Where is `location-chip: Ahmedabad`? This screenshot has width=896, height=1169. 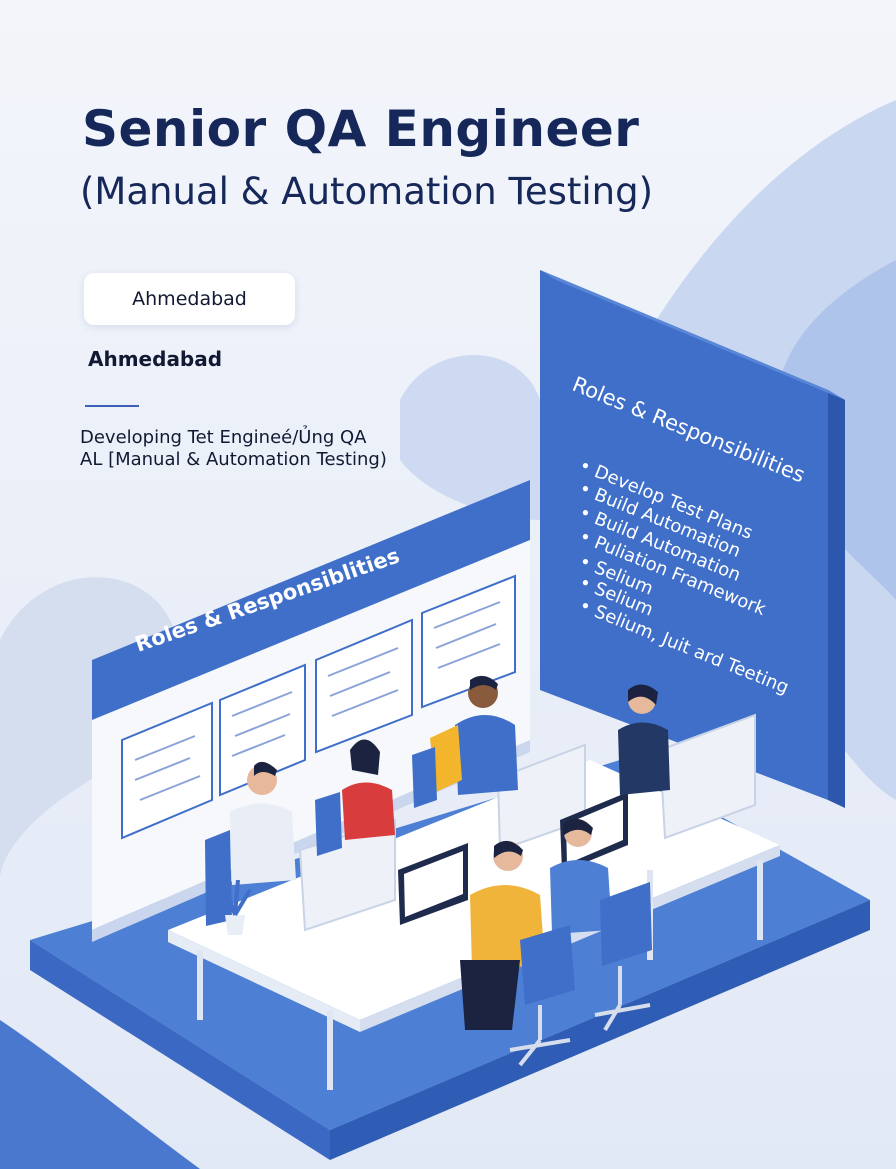 location-chip: Ahmedabad is located at coordinates (189, 299).